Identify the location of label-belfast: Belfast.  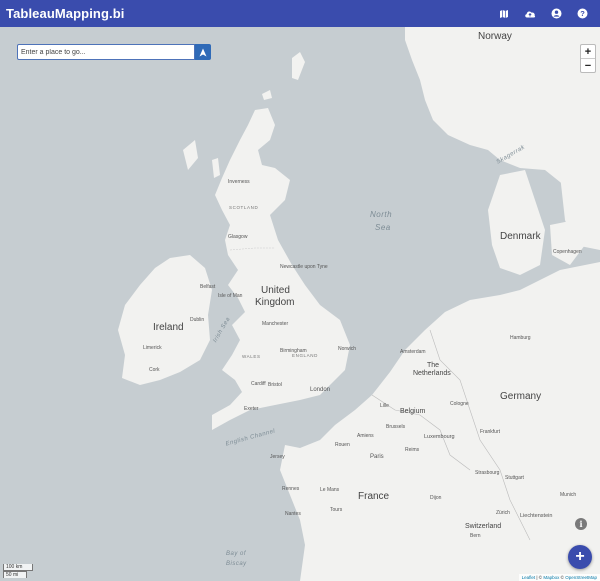
(208, 287).